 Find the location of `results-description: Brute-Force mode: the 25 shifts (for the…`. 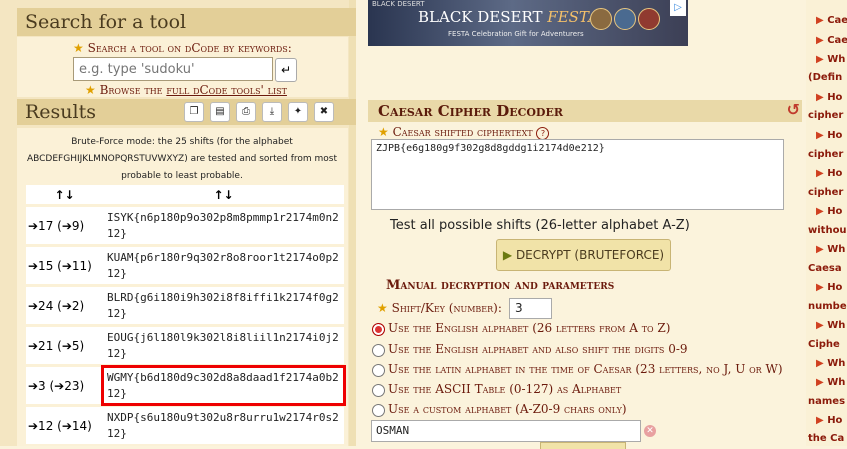

results-description: Brute-Force mode: the 25 shifts (for the… is located at coordinates (182, 159).